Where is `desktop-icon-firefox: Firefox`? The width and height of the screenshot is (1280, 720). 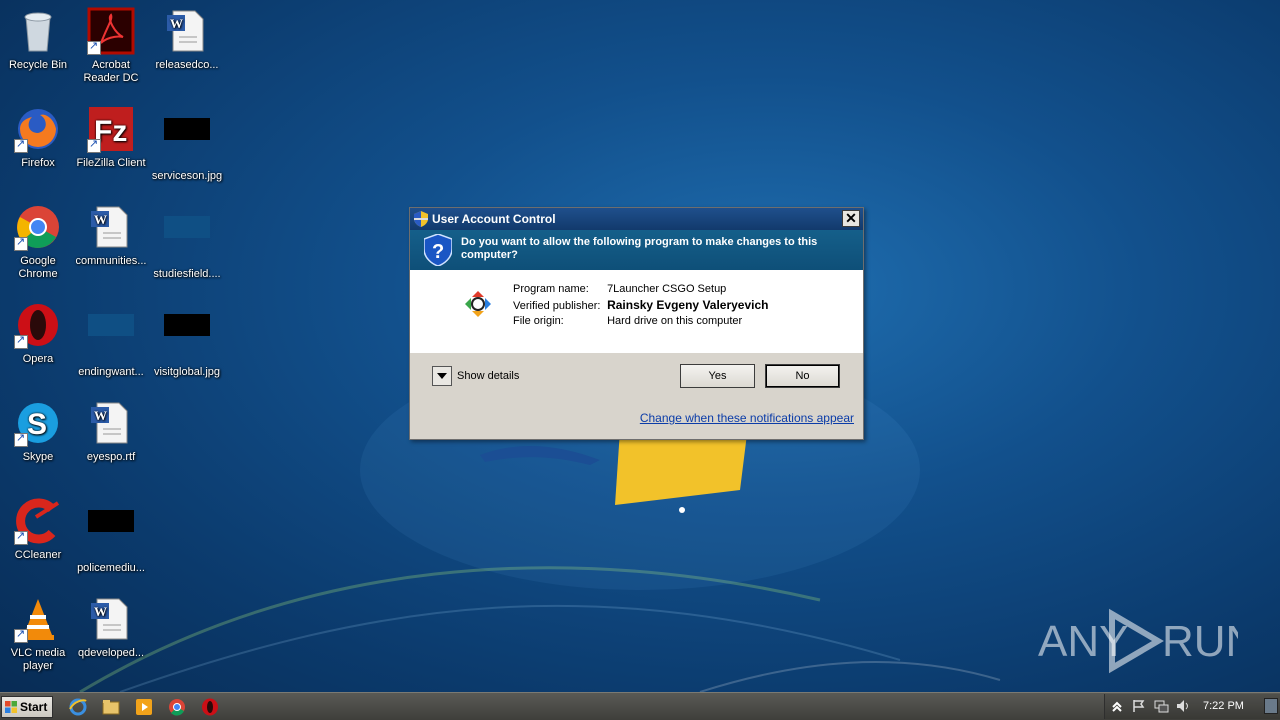 desktop-icon-firefox: Firefox is located at coordinates (38, 137).